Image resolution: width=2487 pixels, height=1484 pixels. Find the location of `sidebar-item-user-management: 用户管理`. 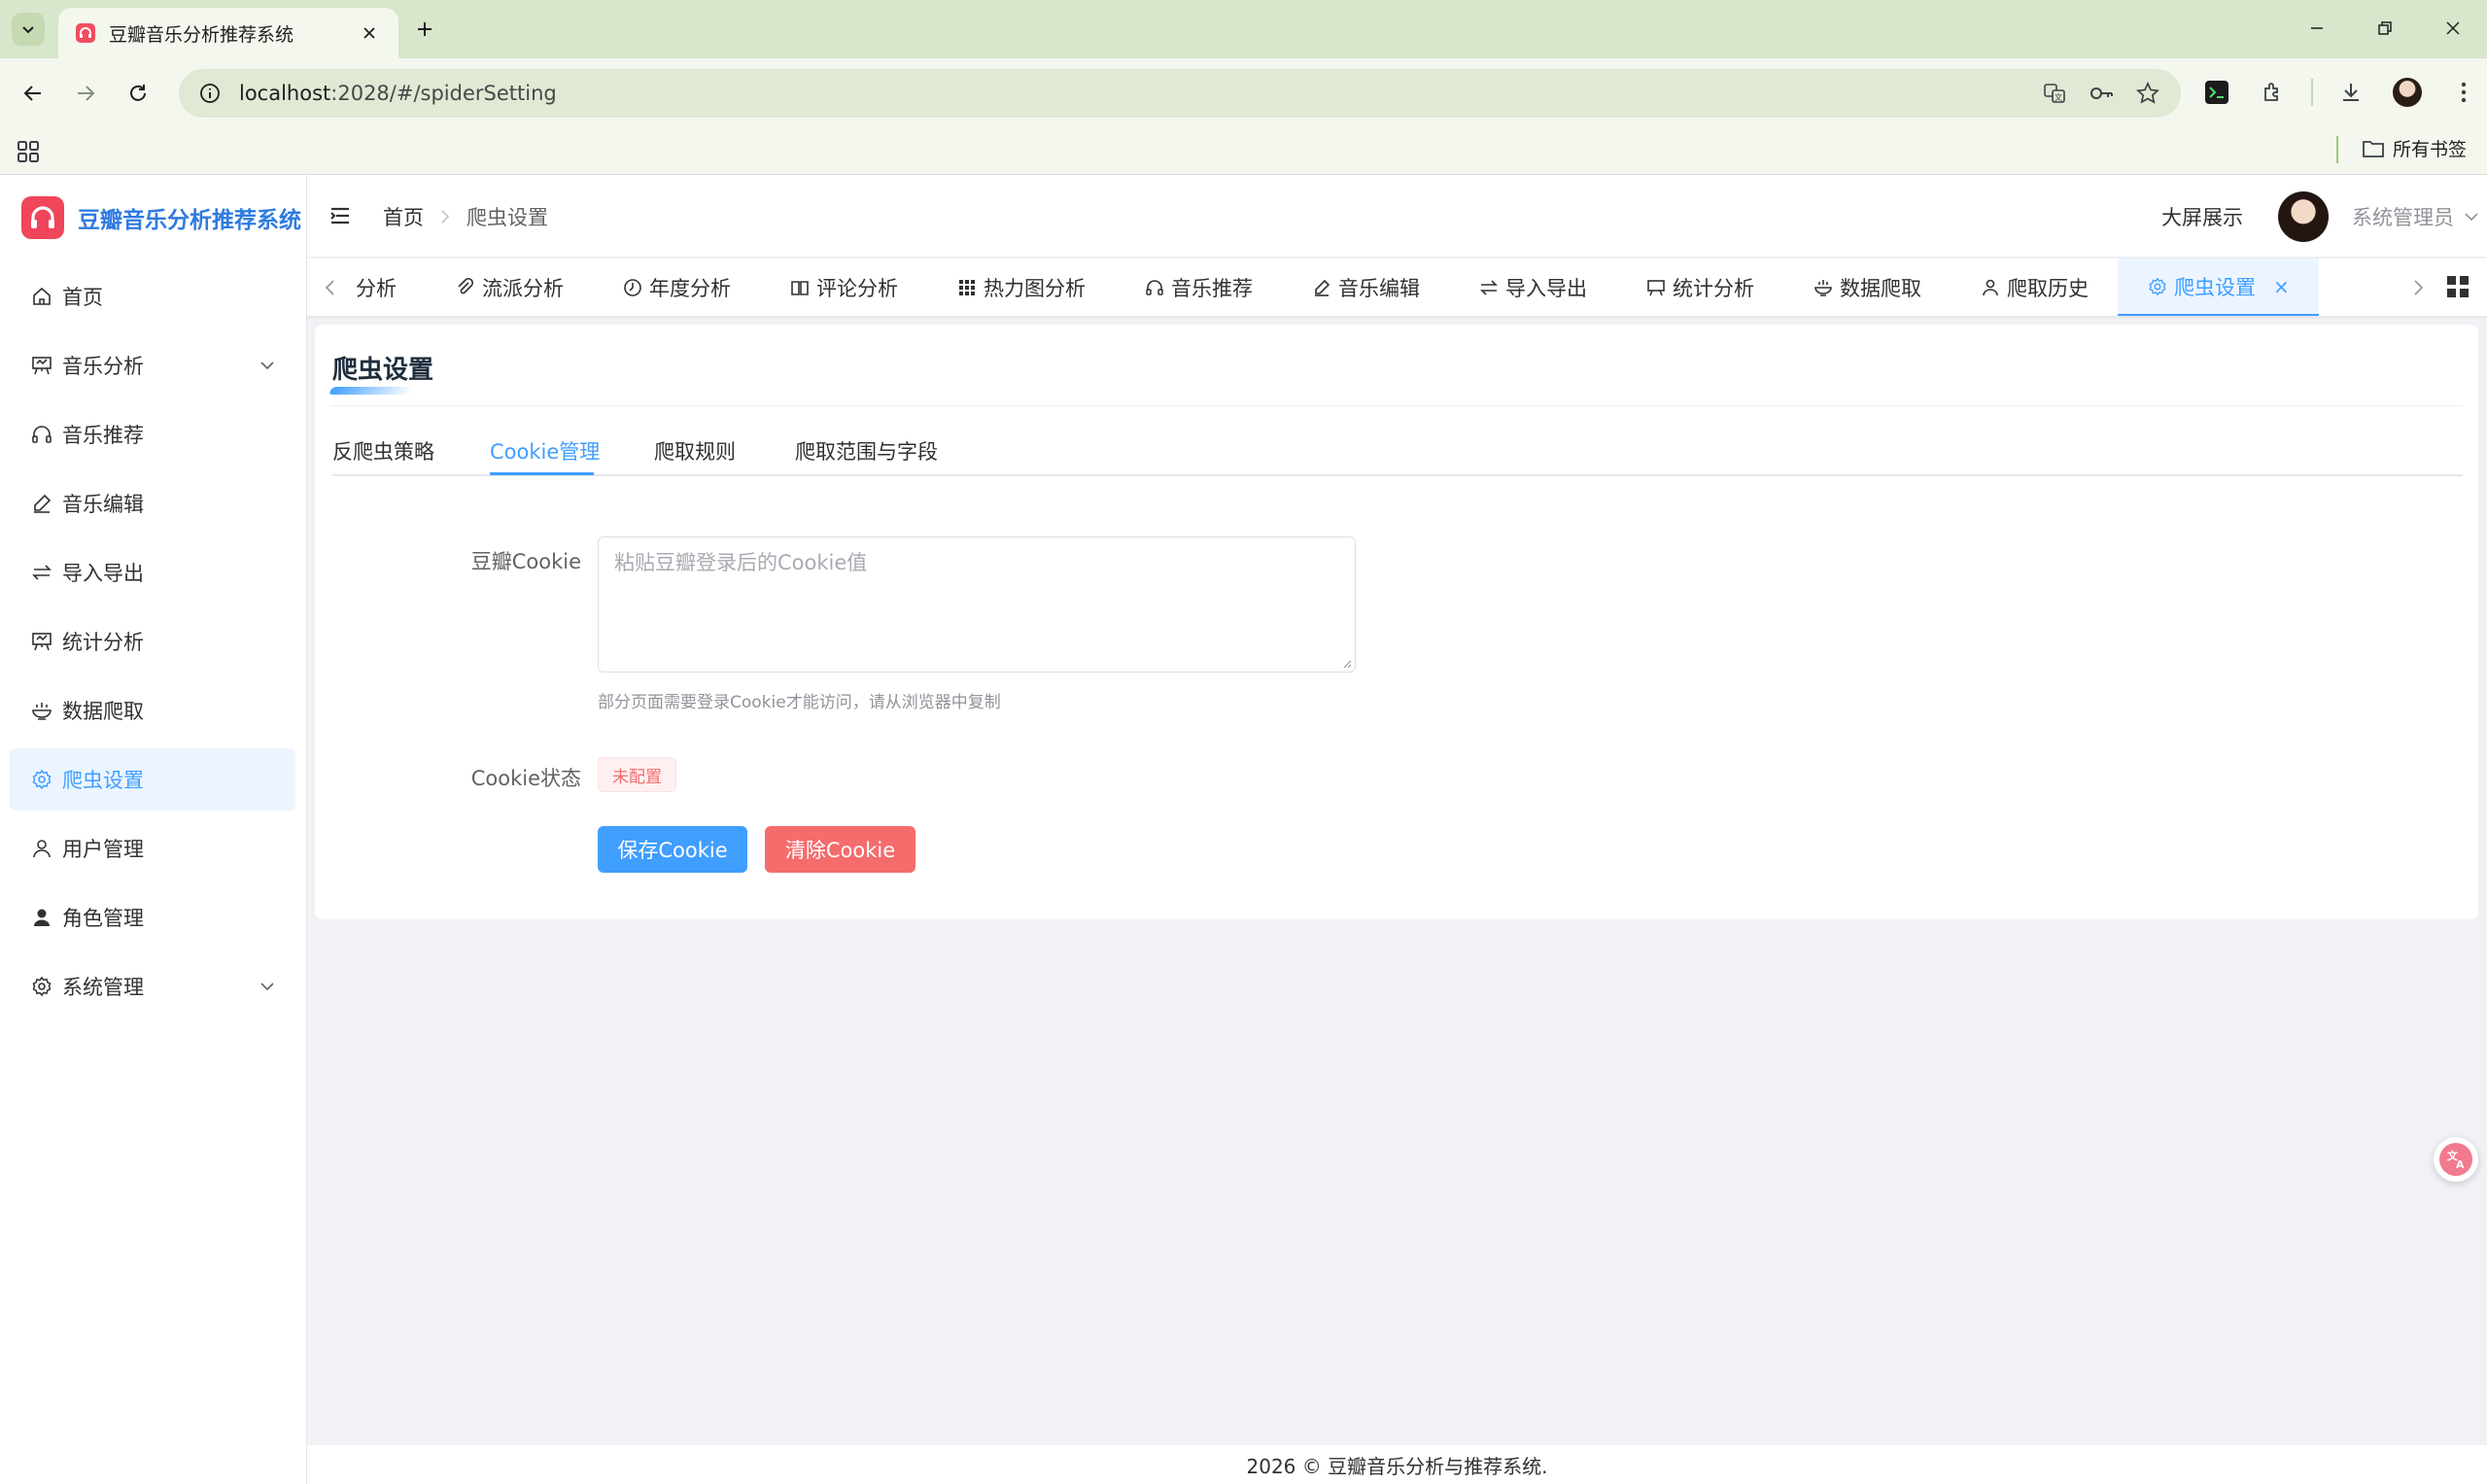

sidebar-item-user-management: 用户管理 is located at coordinates (153, 848).